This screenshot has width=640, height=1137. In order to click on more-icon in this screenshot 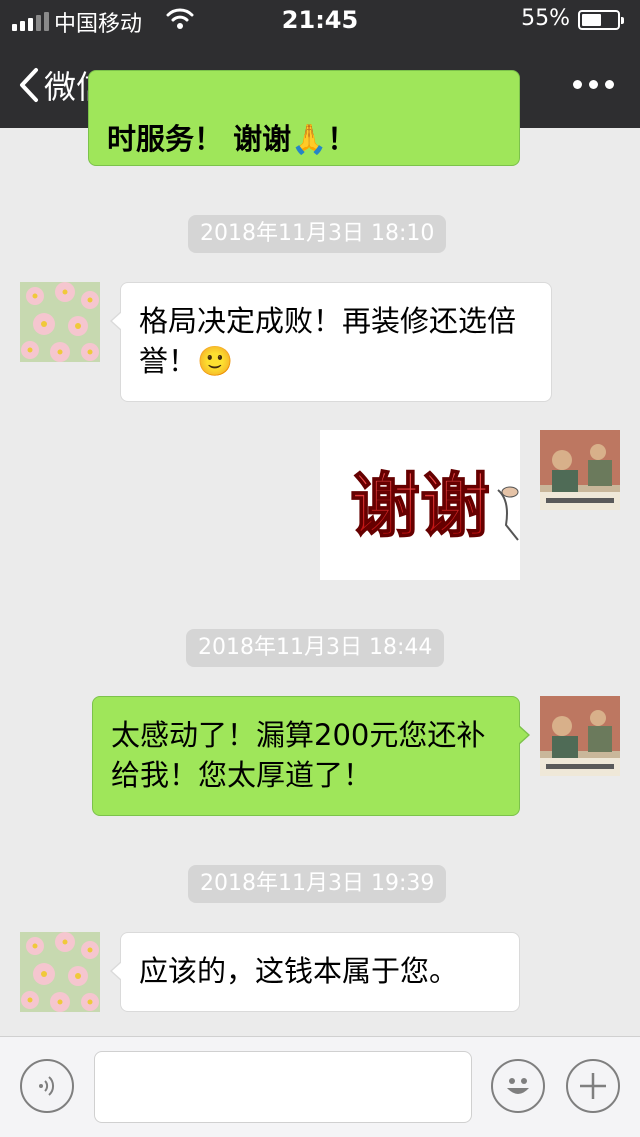, I will do `click(593, 84)`.